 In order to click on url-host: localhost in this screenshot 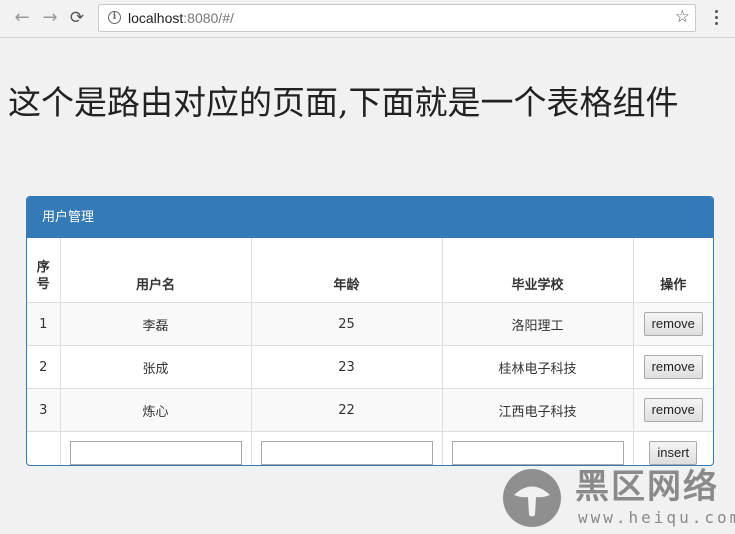, I will do `click(156, 18)`.